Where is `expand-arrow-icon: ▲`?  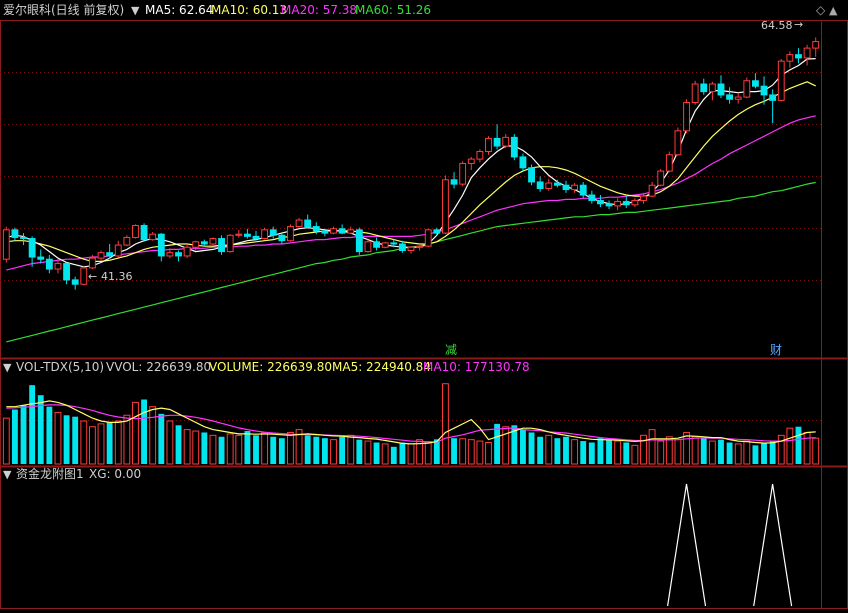
expand-arrow-icon: ▲ is located at coordinates (833, 10).